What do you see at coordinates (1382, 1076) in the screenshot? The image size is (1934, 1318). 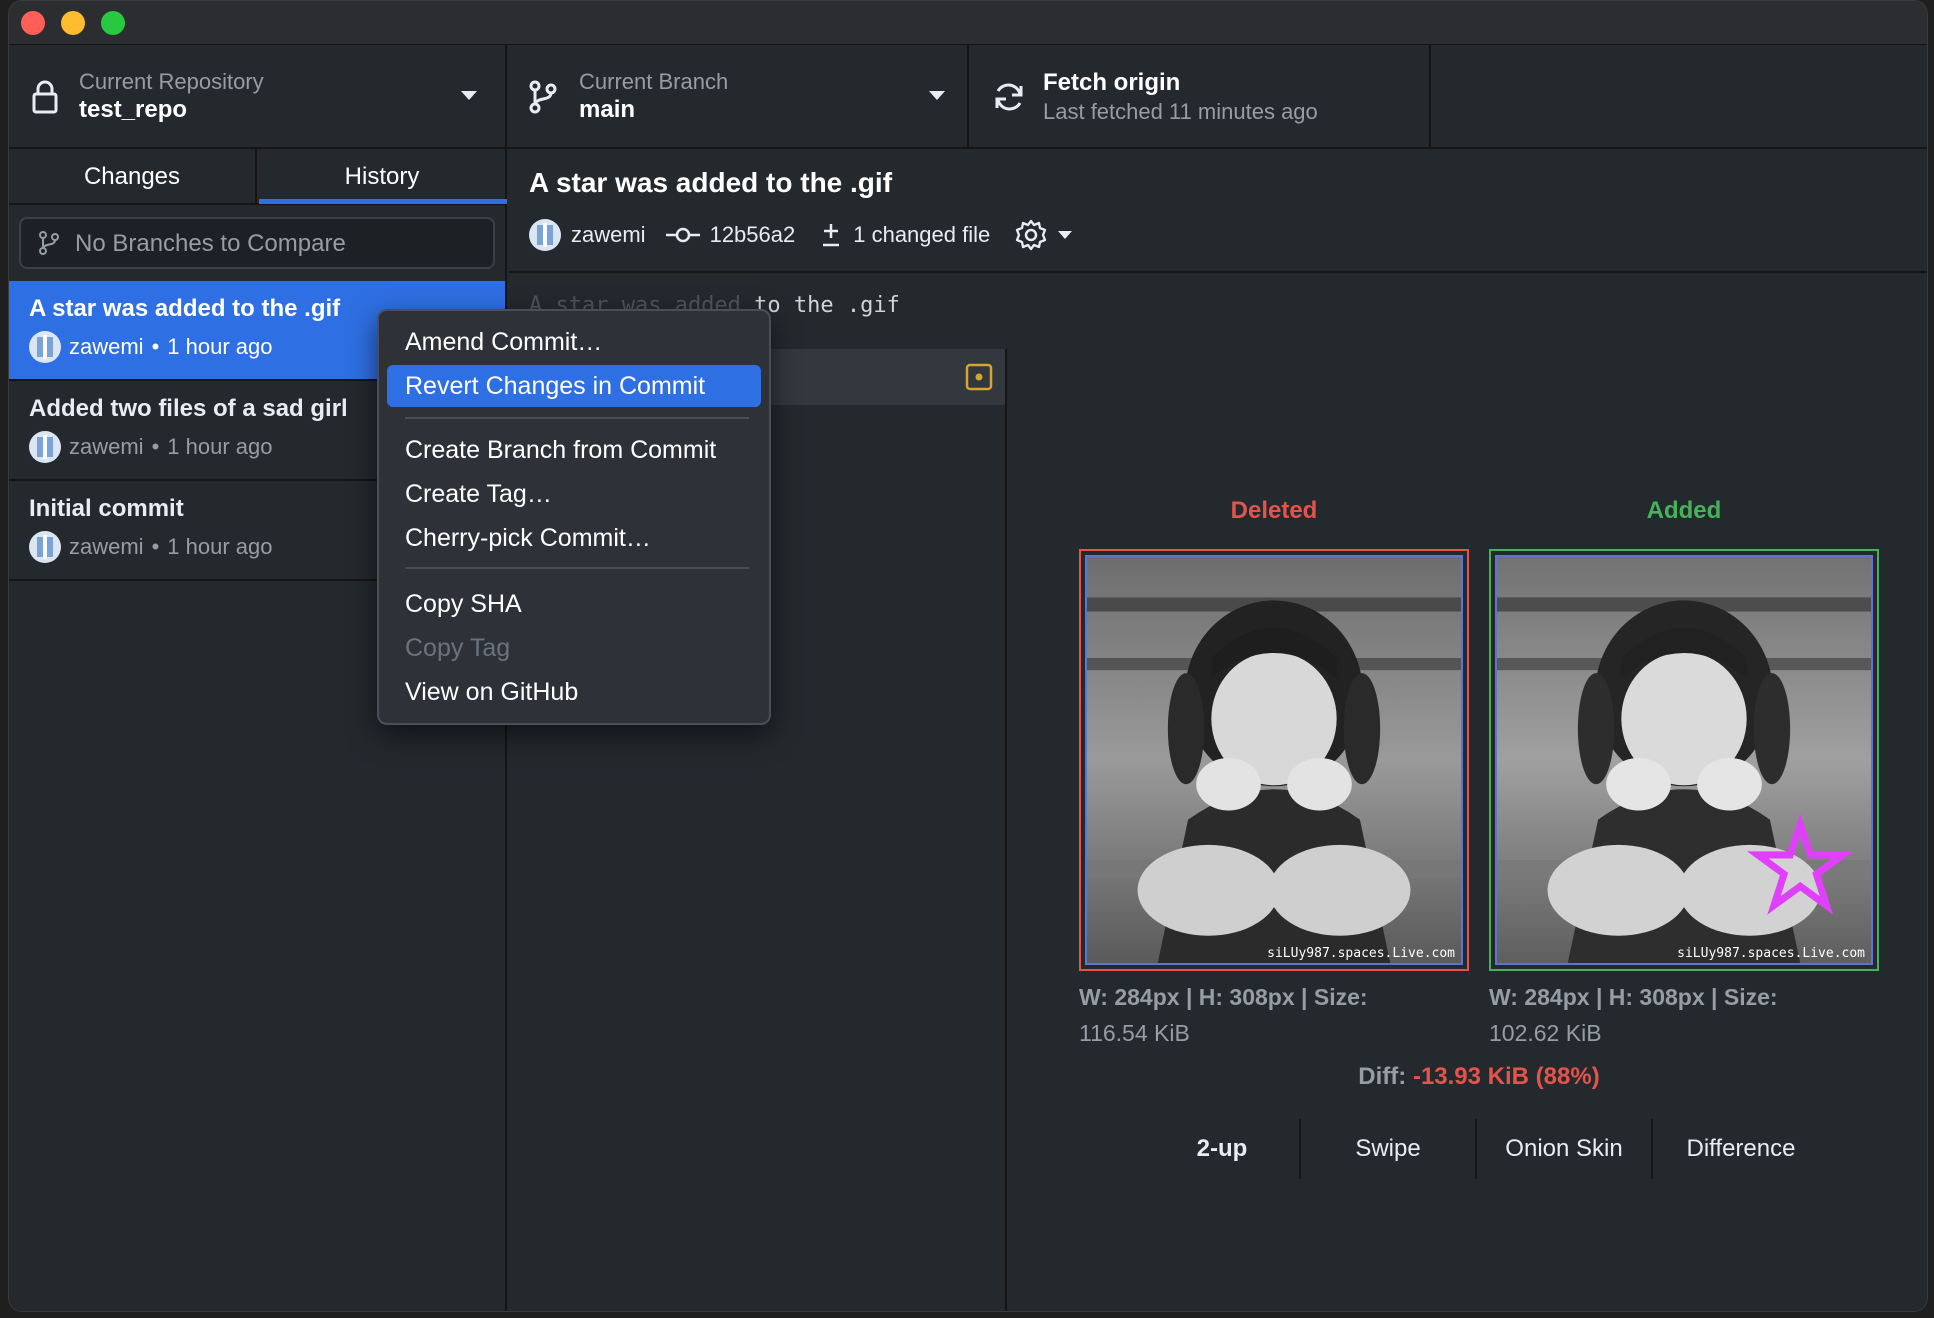 I see `diff-label: Diff:` at bounding box center [1382, 1076].